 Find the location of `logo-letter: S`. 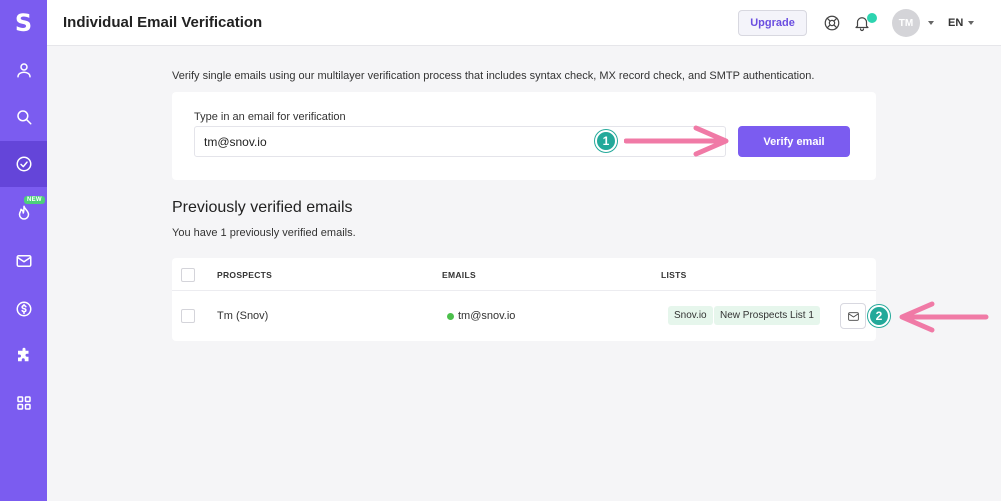

logo-letter: S is located at coordinates (23, 23).